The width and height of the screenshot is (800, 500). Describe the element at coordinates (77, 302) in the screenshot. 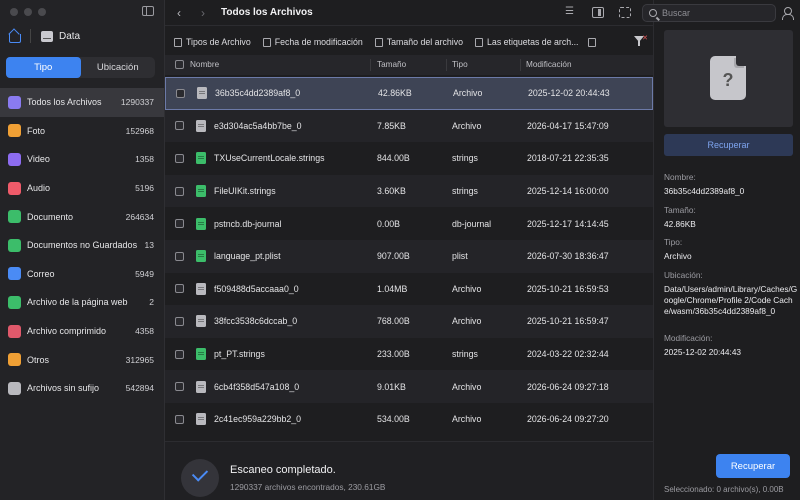

I see `sidebar-item-label: Archivo de la página web` at that location.